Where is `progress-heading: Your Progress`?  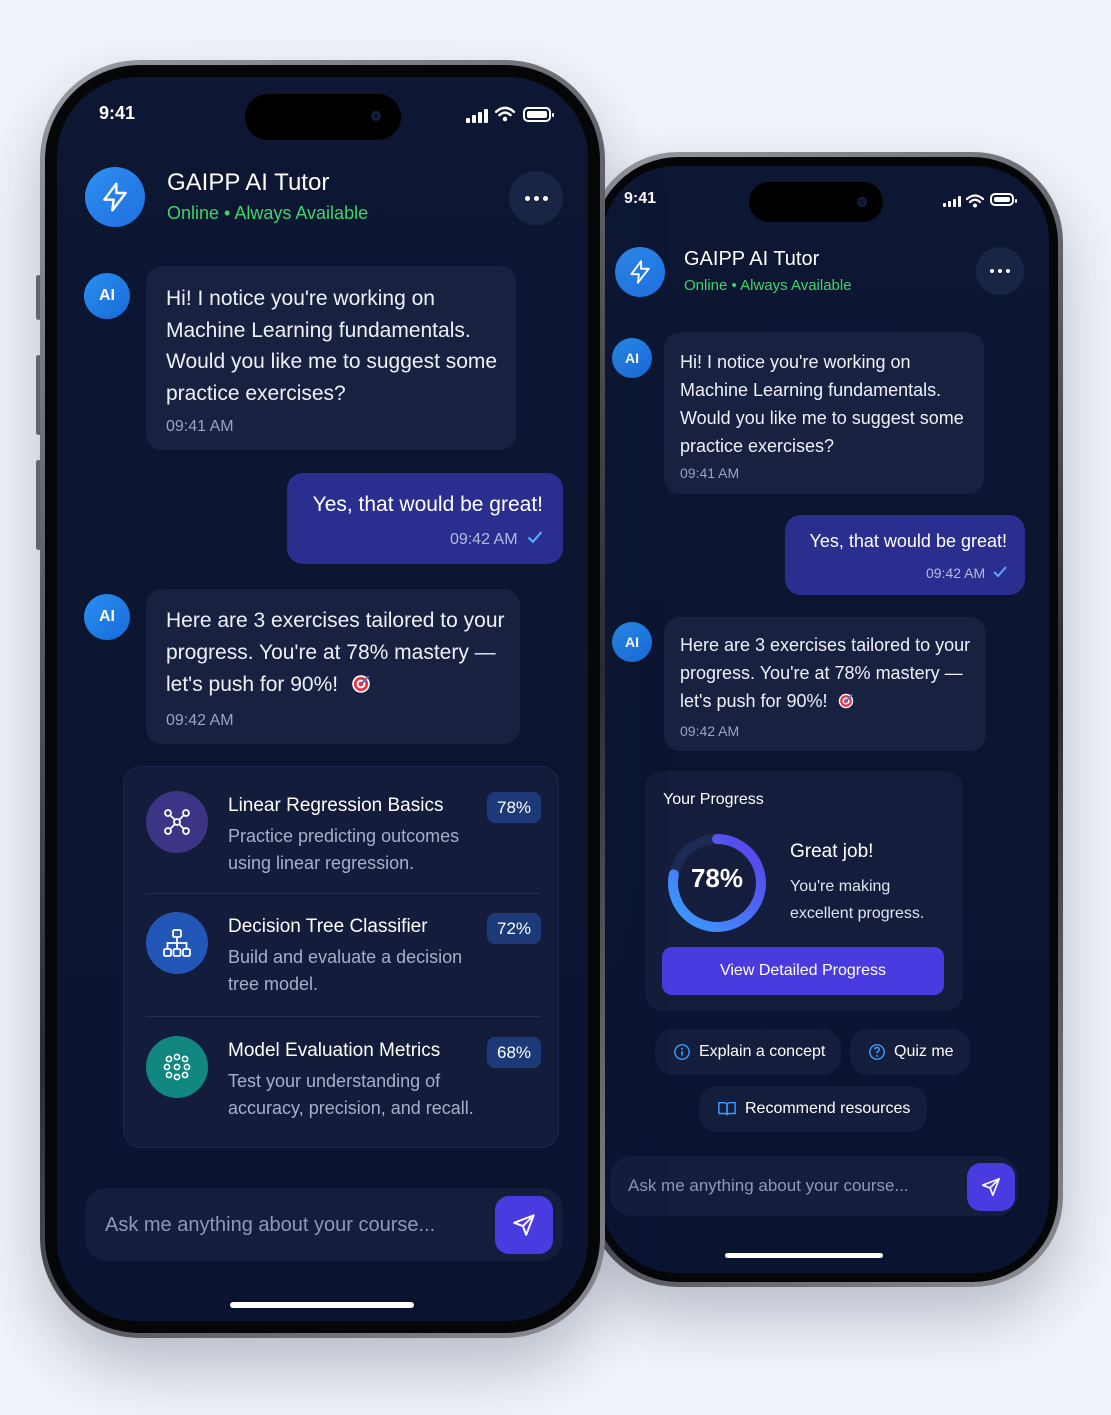 progress-heading: Your Progress is located at coordinates (713, 799).